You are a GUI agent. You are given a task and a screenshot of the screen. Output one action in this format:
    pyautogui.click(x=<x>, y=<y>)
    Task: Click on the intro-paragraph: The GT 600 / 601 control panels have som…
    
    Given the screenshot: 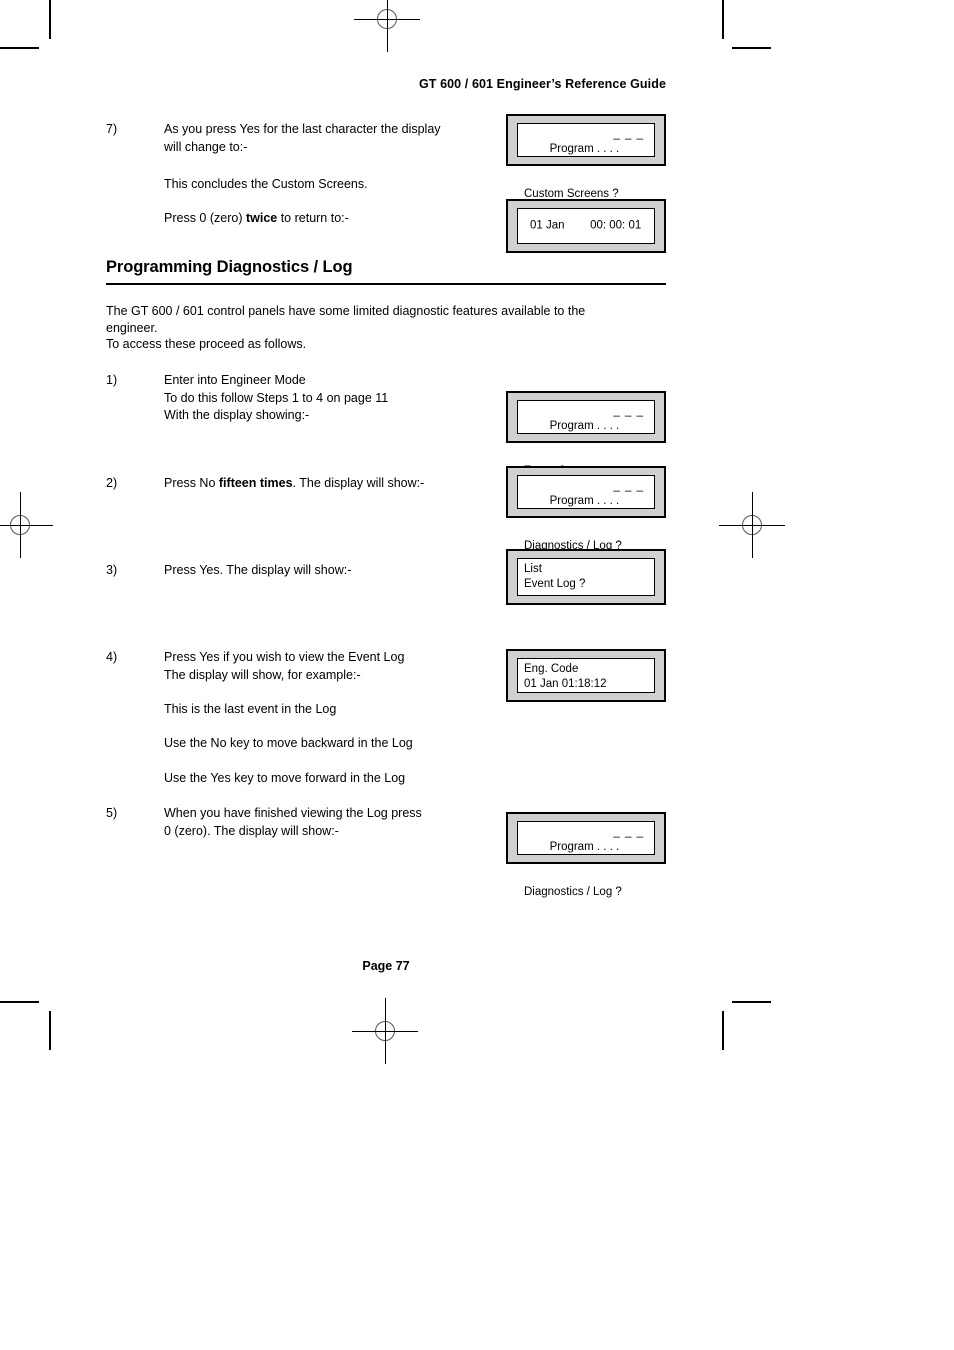 What is the action you would take?
    pyautogui.click(x=388, y=328)
    